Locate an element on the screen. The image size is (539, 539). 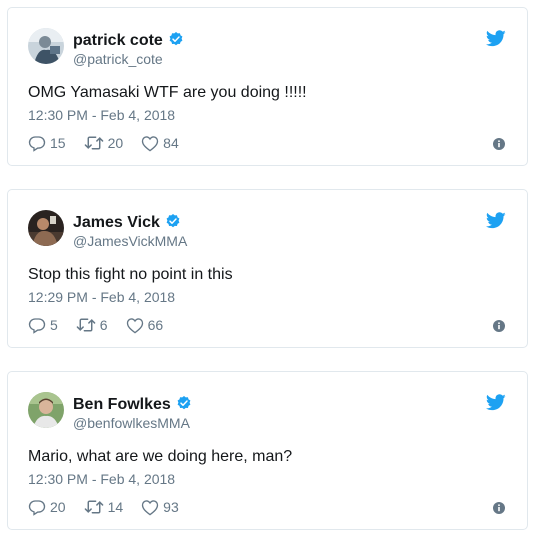
like-button: 93 is located at coordinates (160, 507).